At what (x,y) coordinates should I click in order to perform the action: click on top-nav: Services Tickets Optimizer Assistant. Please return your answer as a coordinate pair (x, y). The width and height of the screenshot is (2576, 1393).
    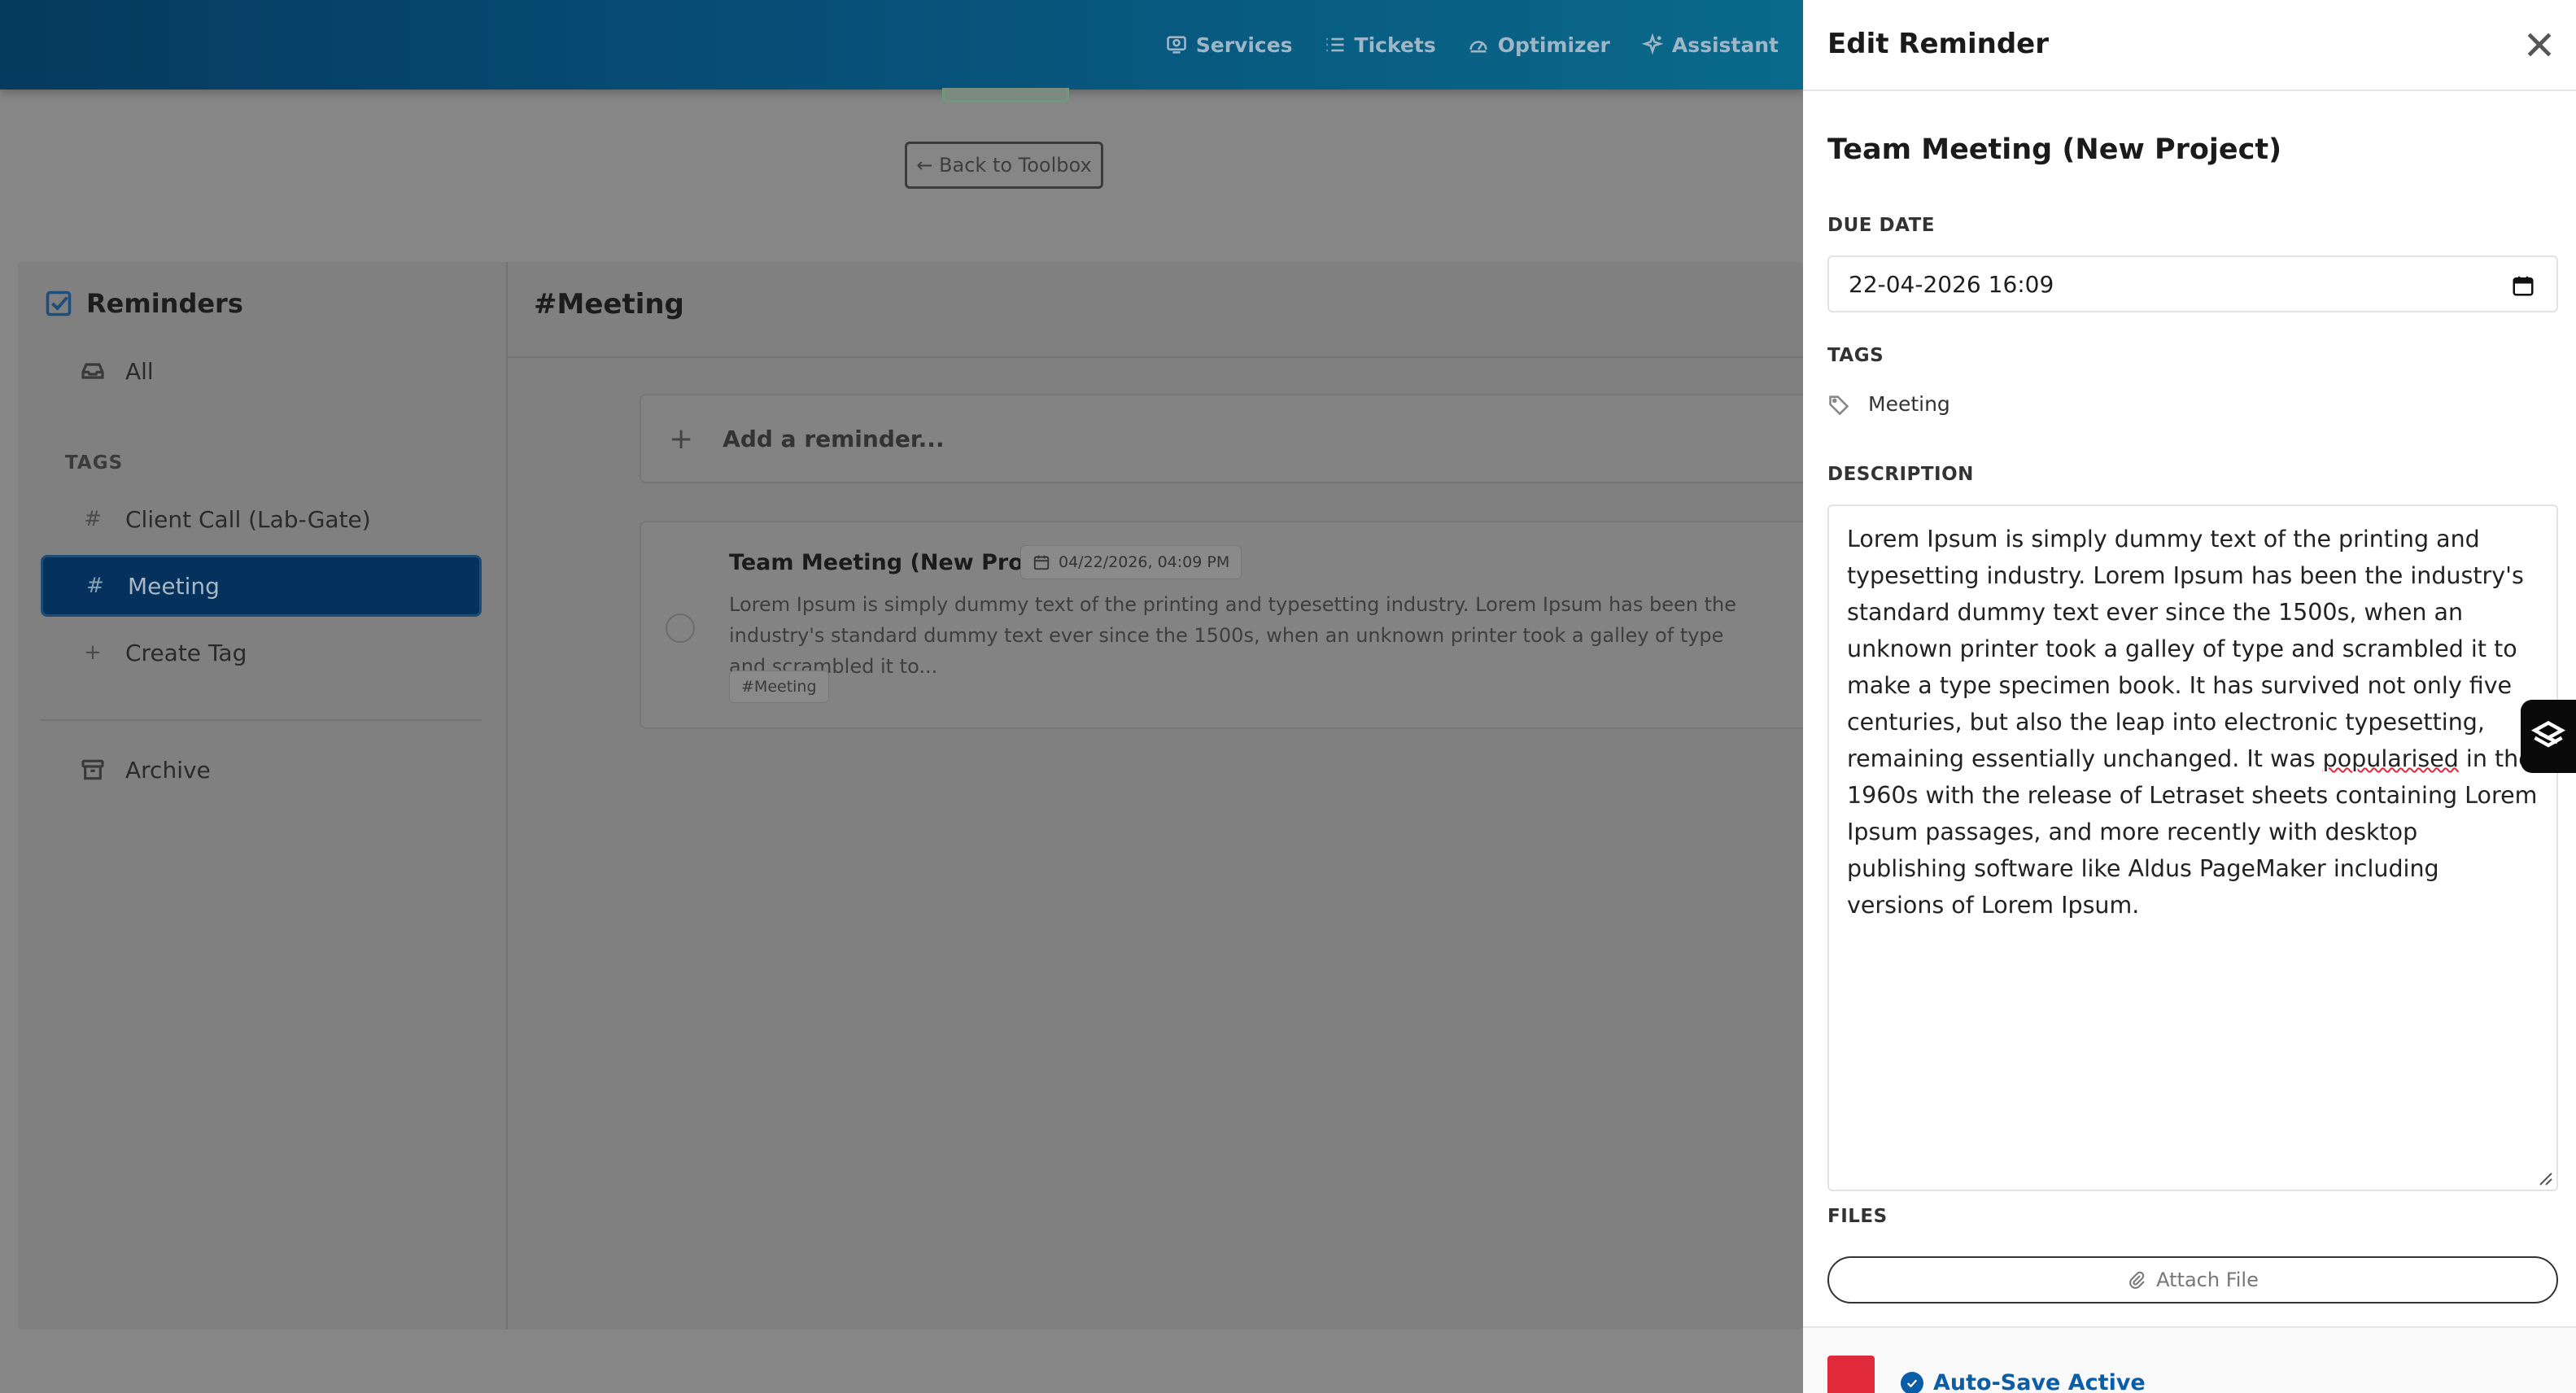
    Looking at the image, I should click on (1472, 45).